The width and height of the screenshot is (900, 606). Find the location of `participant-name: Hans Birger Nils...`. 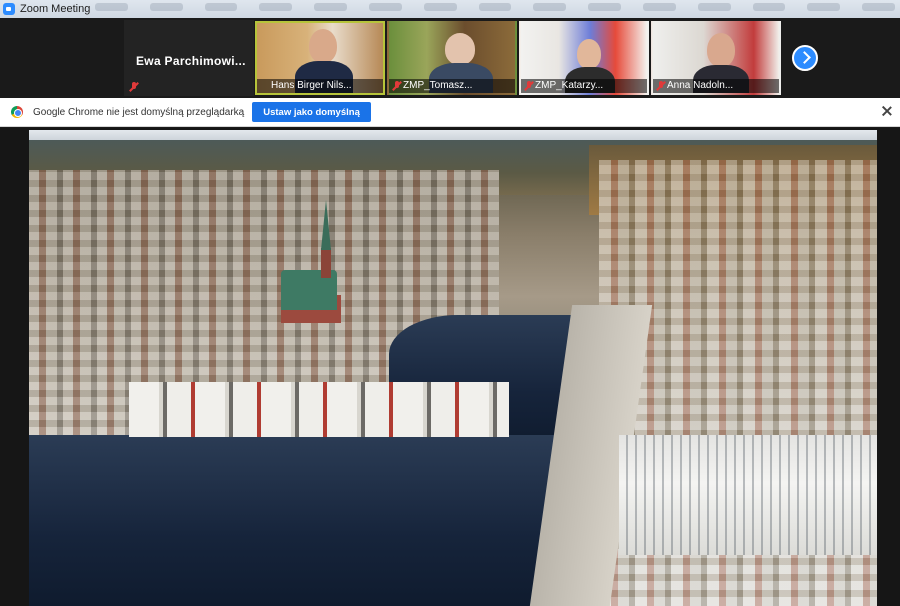

participant-name: Hans Birger Nils... is located at coordinates (320, 86).